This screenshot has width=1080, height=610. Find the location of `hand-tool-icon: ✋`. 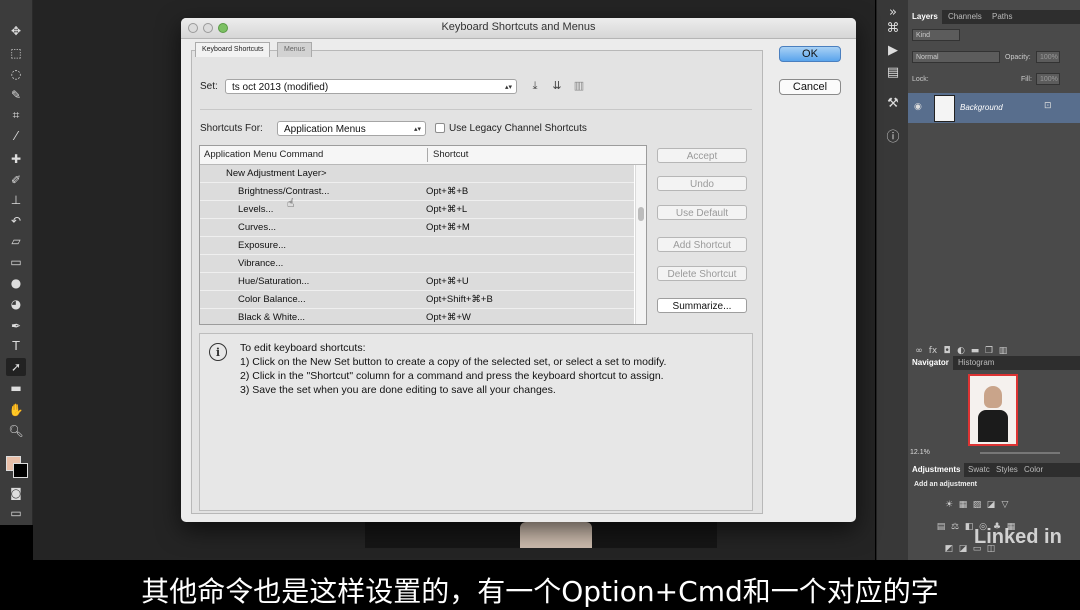

hand-tool-icon: ✋ is located at coordinates (16, 410).